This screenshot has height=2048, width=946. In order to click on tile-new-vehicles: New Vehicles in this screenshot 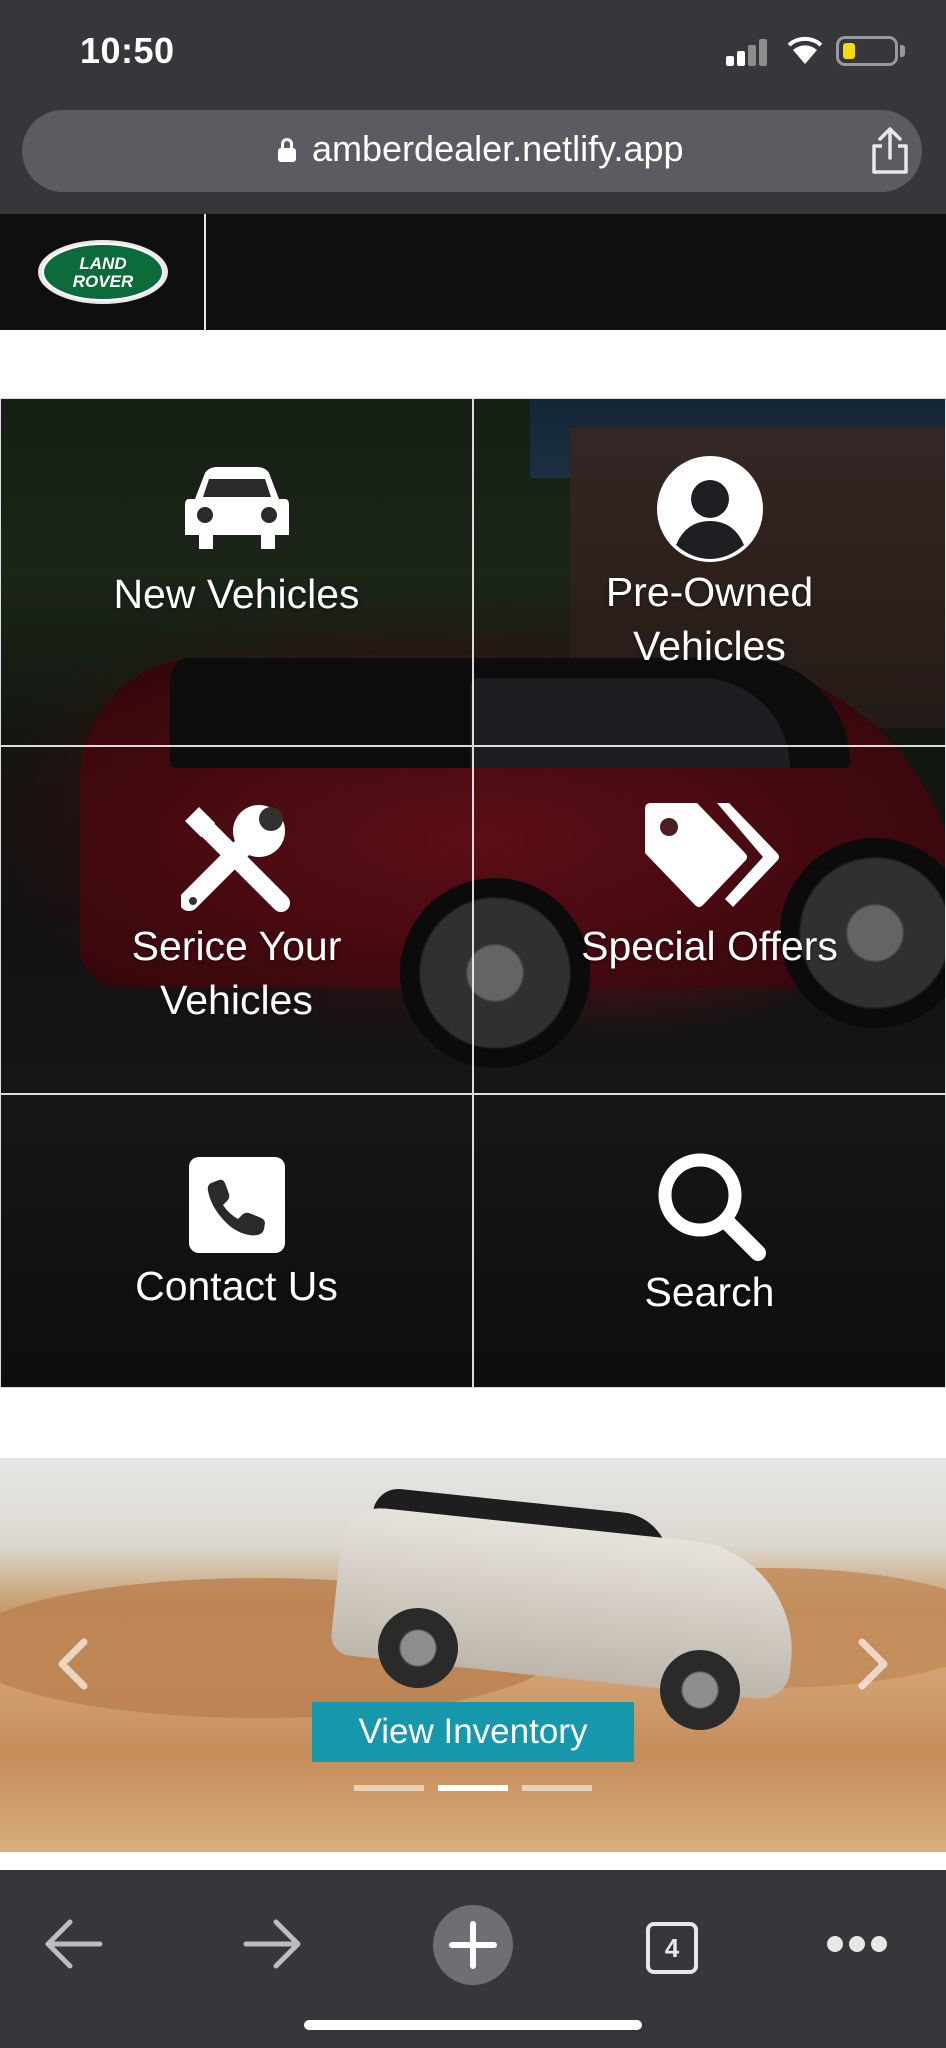, I will do `click(236, 572)`.